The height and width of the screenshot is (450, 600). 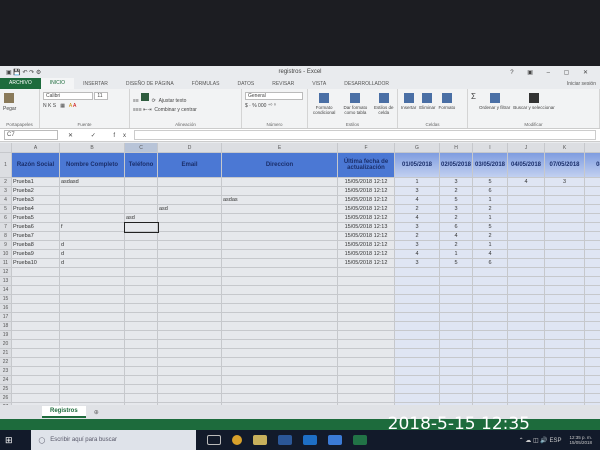 What do you see at coordinates (592, 308) in the screenshot?
I see `cell-L16` at bounding box center [592, 308].